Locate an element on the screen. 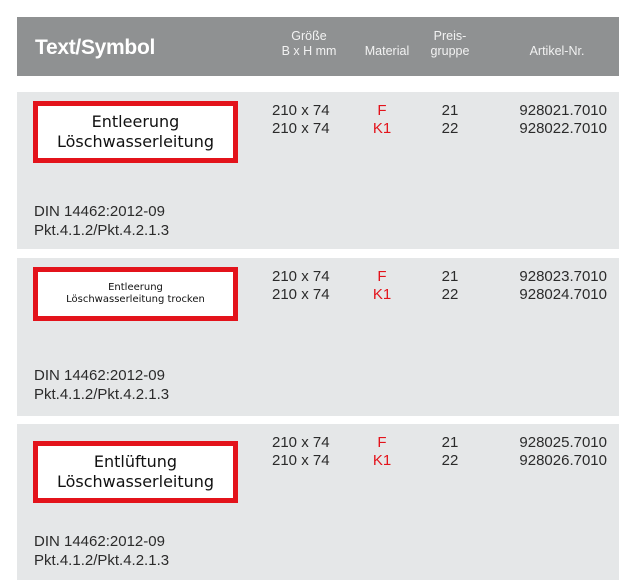 The height and width of the screenshot is (580, 619). column-header-price-line2: gruppe is located at coordinates (450, 51).